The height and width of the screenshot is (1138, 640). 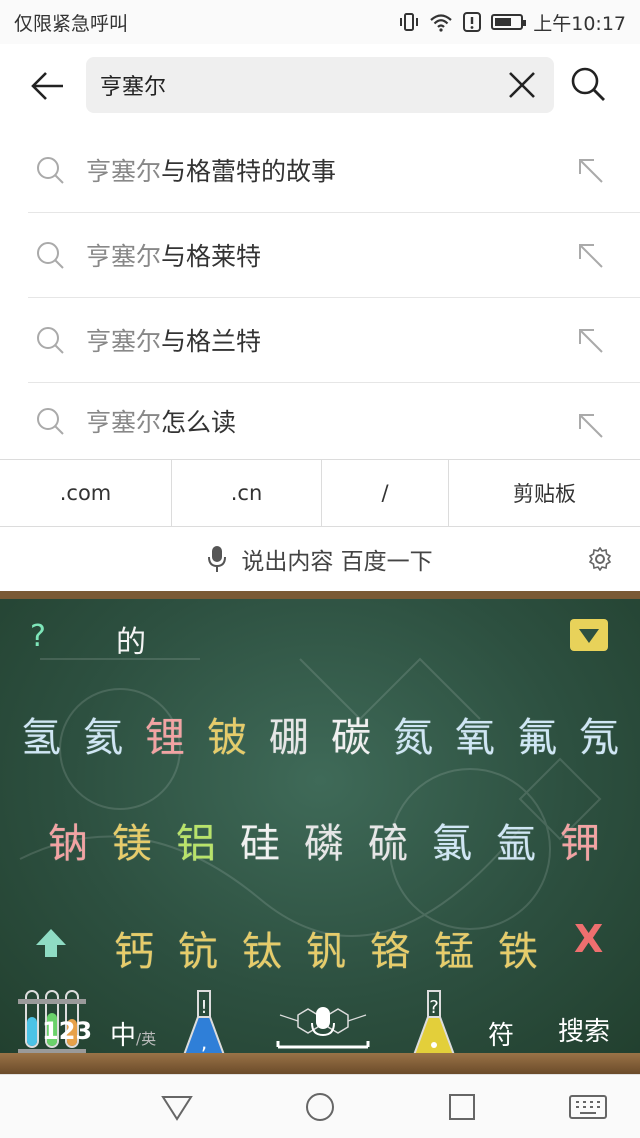 What do you see at coordinates (262, 948) in the screenshot?
I see `element-key-titanium: 钛` at bounding box center [262, 948].